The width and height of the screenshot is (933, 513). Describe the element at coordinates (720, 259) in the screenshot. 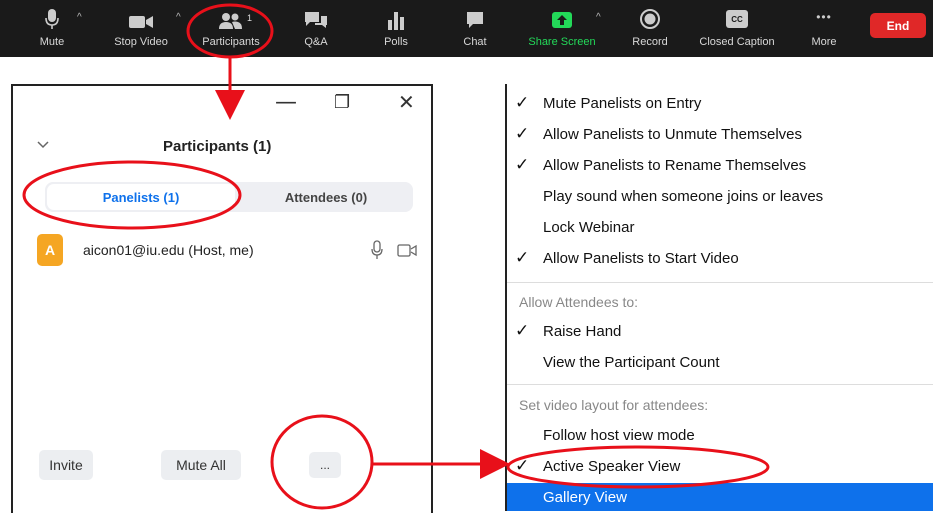

I see `menu-item-allow-start-video: ✓ Allow Panelists to Start Video` at that location.